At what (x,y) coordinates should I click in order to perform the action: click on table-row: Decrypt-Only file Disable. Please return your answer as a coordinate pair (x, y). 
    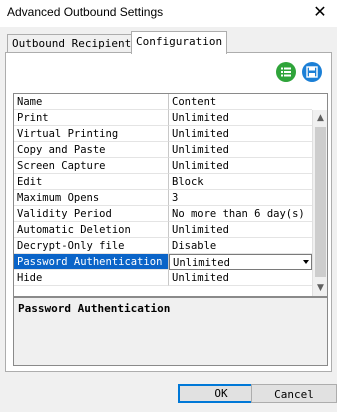
    Looking at the image, I should click on (163, 246).